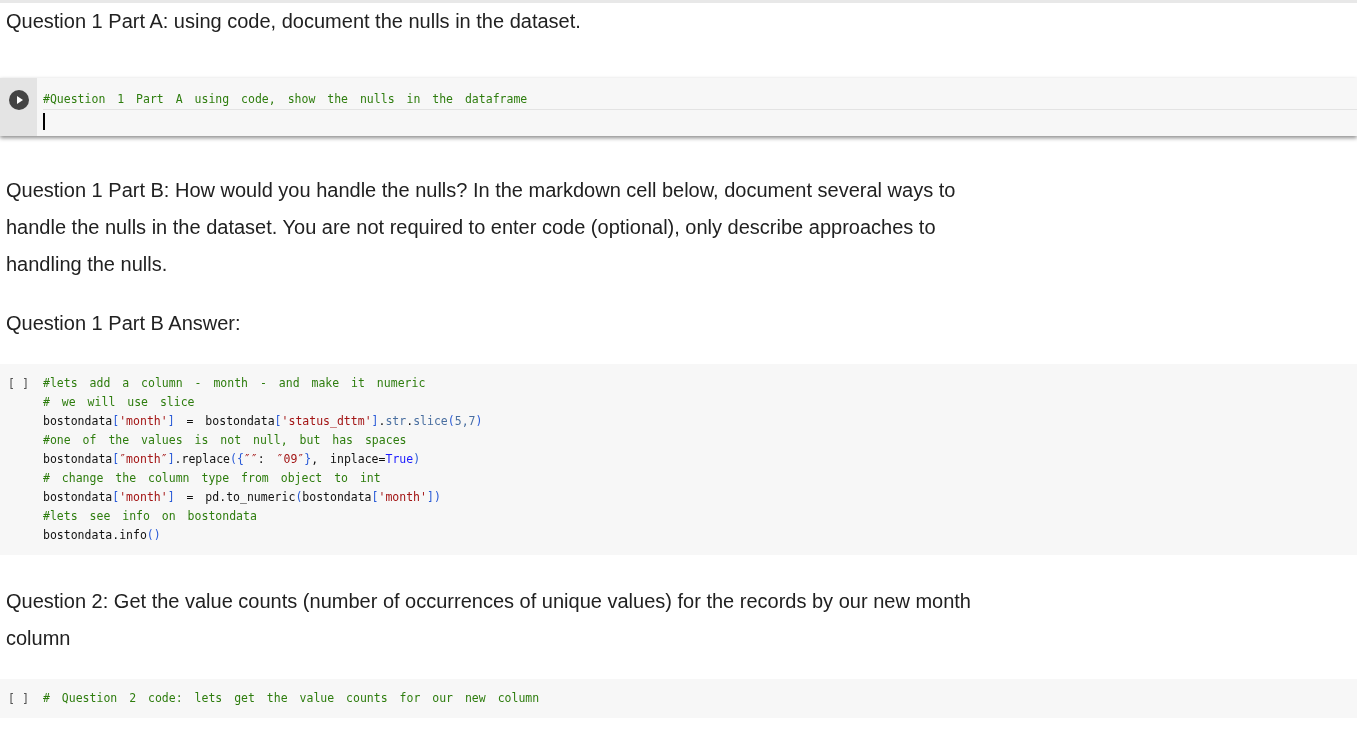  What do you see at coordinates (232, 459) in the screenshot?
I see `code-line: bostondata[″month″].replace({″″: ″09″}, inplace=True)` at bounding box center [232, 459].